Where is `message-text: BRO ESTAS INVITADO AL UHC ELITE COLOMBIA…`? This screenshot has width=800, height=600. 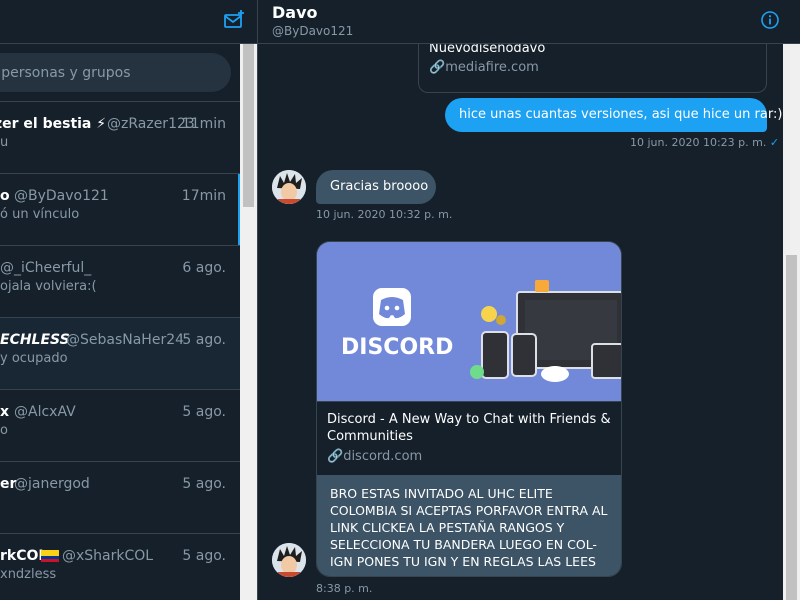
message-text: BRO ESTAS INVITADO AL UHC ELITE COLOMBIA… is located at coordinates (469, 527).